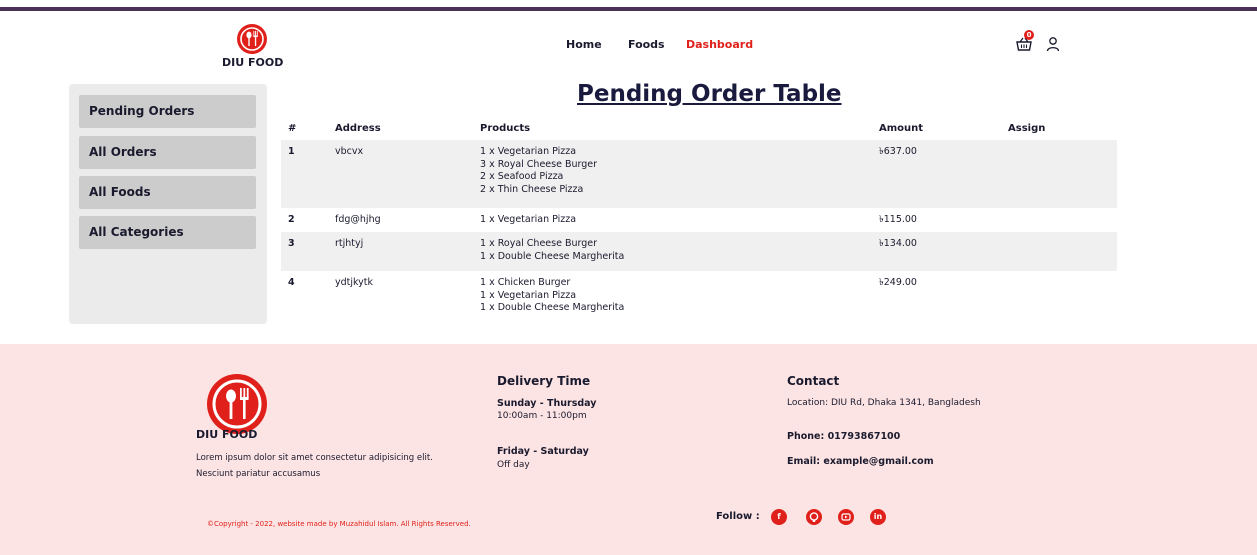 The height and width of the screenshot is (555, 1257). Describe the element at coordinates (167, 111) in the screenshot. I see `sidebar-item-pending-orders: Pending Orders` at that location.